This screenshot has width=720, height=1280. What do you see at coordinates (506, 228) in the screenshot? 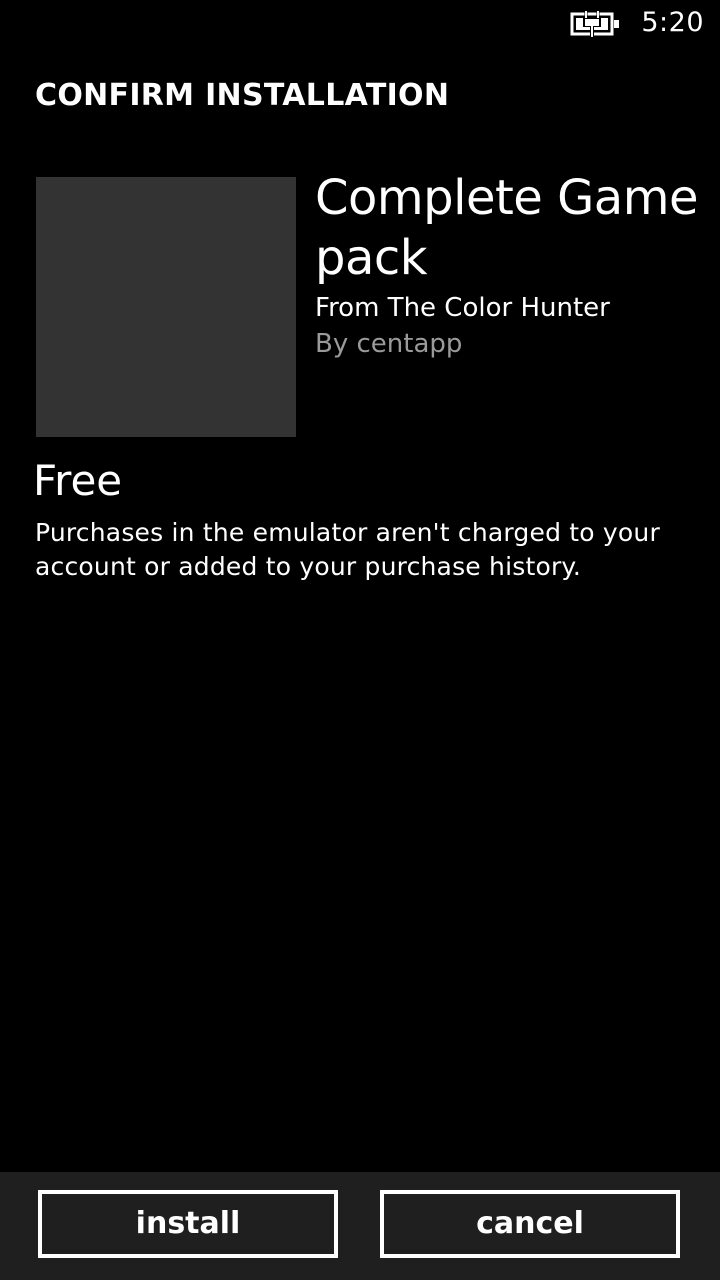
I see `product-name: Complete Game pack` at bounding box center [506, 228].